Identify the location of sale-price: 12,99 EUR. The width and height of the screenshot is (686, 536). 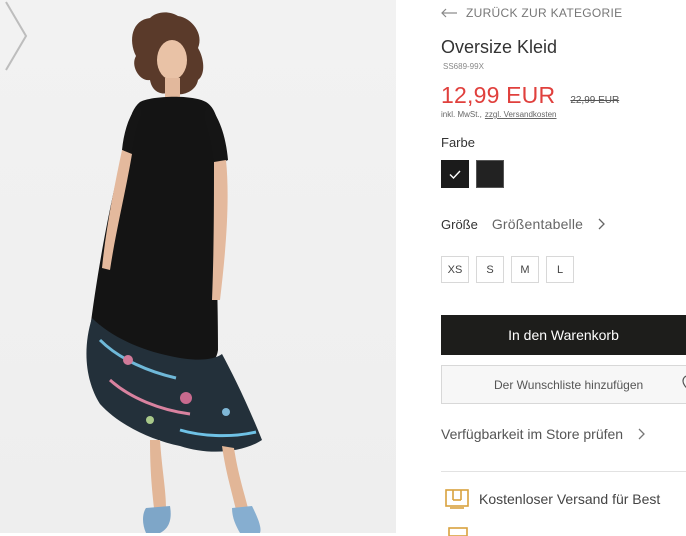
(498, 95).